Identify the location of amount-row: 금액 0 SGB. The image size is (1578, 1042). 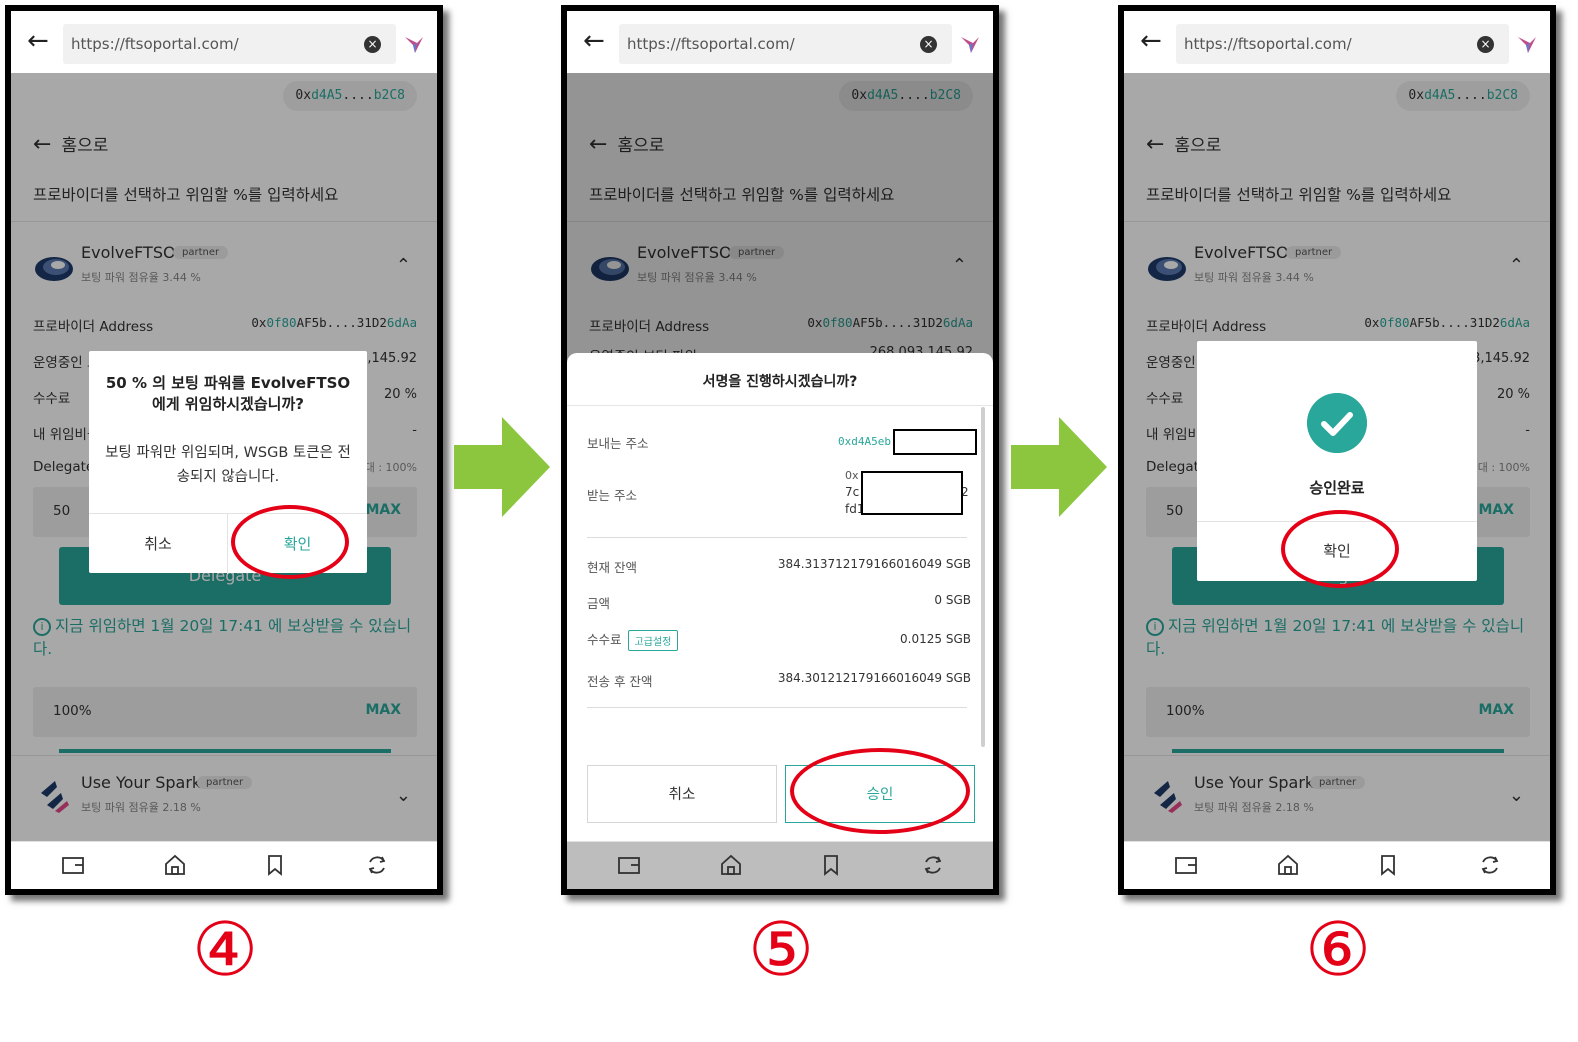
(779, 602).